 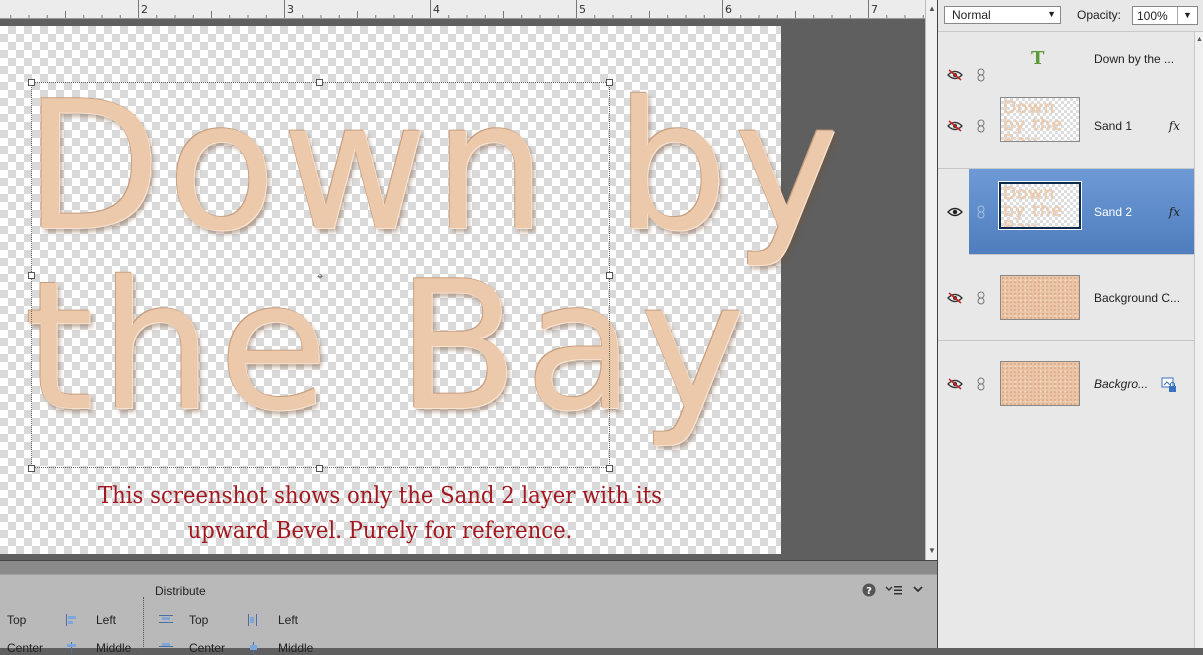 What do you see at coordinates (25, 648) in the screenshot?
I see `align-center-label: Center` at bounding box center [25, 648].